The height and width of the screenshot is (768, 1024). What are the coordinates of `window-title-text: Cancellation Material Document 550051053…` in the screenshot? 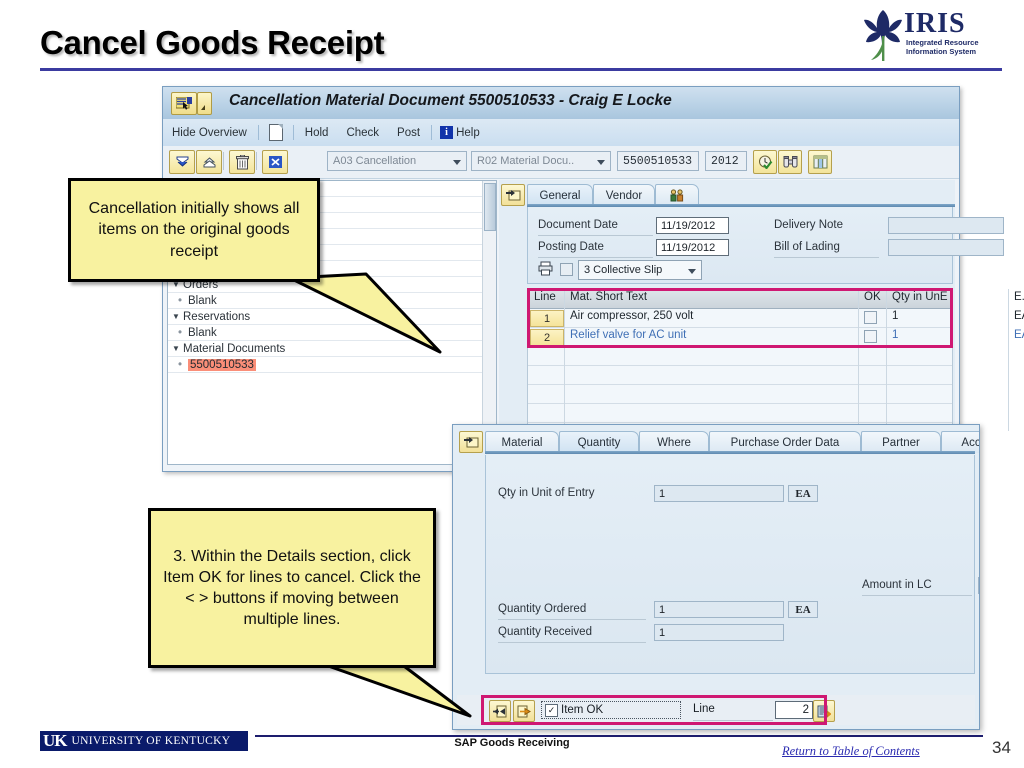 It's located at (450, 100).